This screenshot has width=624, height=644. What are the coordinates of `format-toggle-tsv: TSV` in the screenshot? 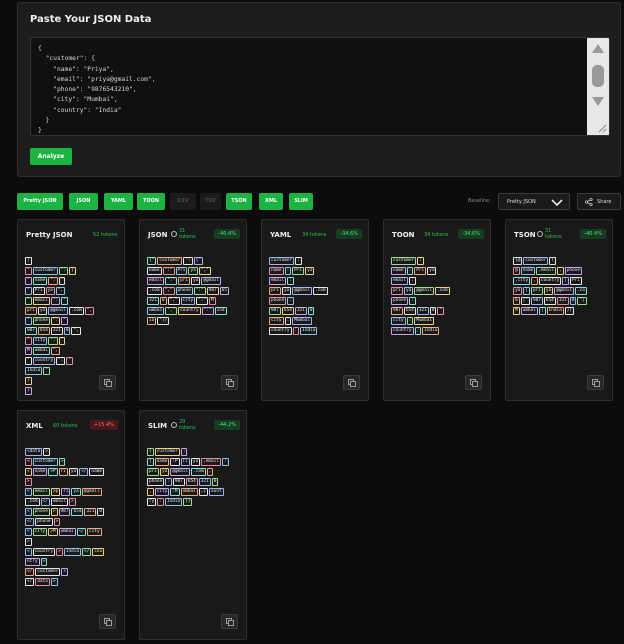 It's located at (210, 201).